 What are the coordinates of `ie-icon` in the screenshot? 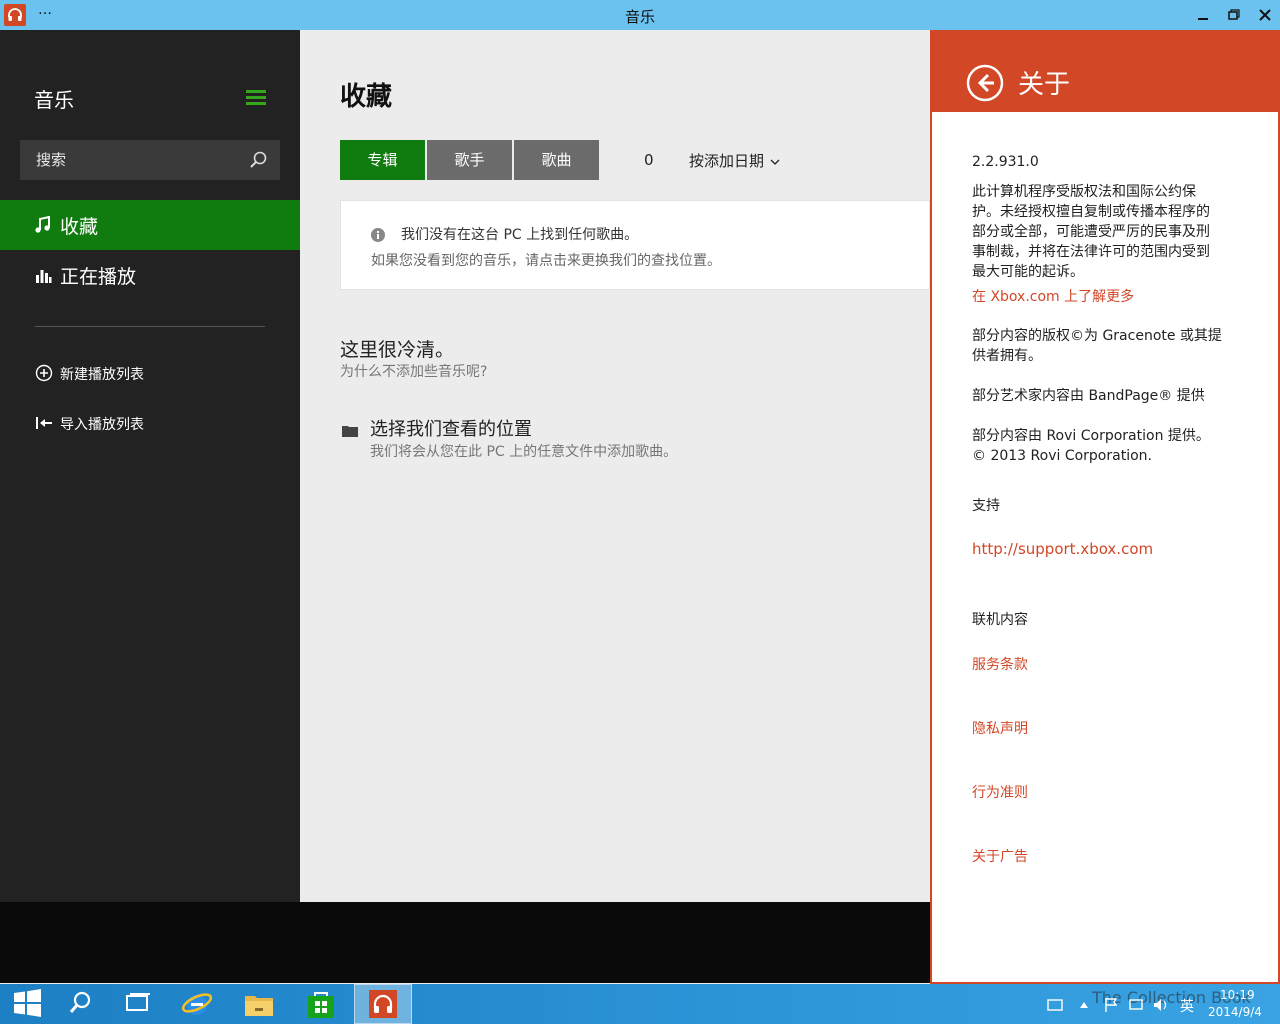 It's located at (197, 1004).